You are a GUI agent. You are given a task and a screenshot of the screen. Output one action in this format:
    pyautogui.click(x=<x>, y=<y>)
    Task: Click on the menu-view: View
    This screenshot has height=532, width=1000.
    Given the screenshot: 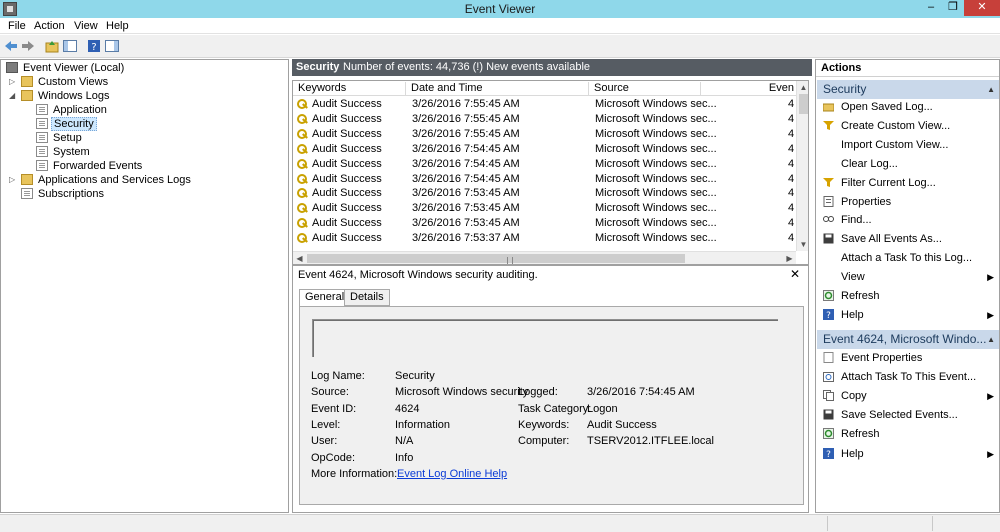 What is the action you would take?
    pyautogui.click(x=86, y=26)
    